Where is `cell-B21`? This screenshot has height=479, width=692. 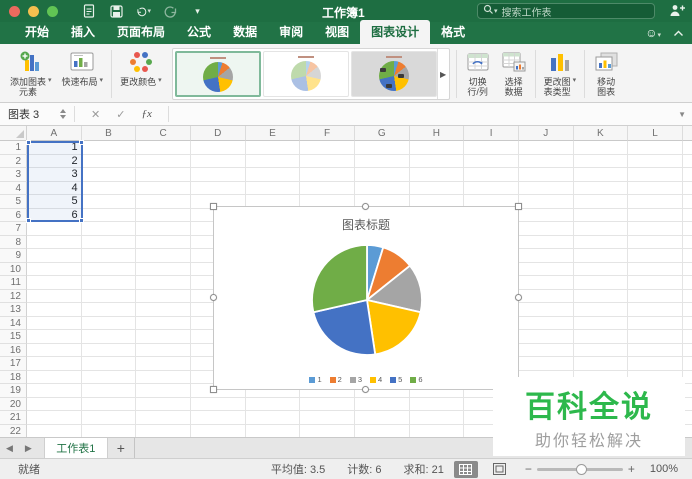
cell-B21 is located at coordinates (109, 418).